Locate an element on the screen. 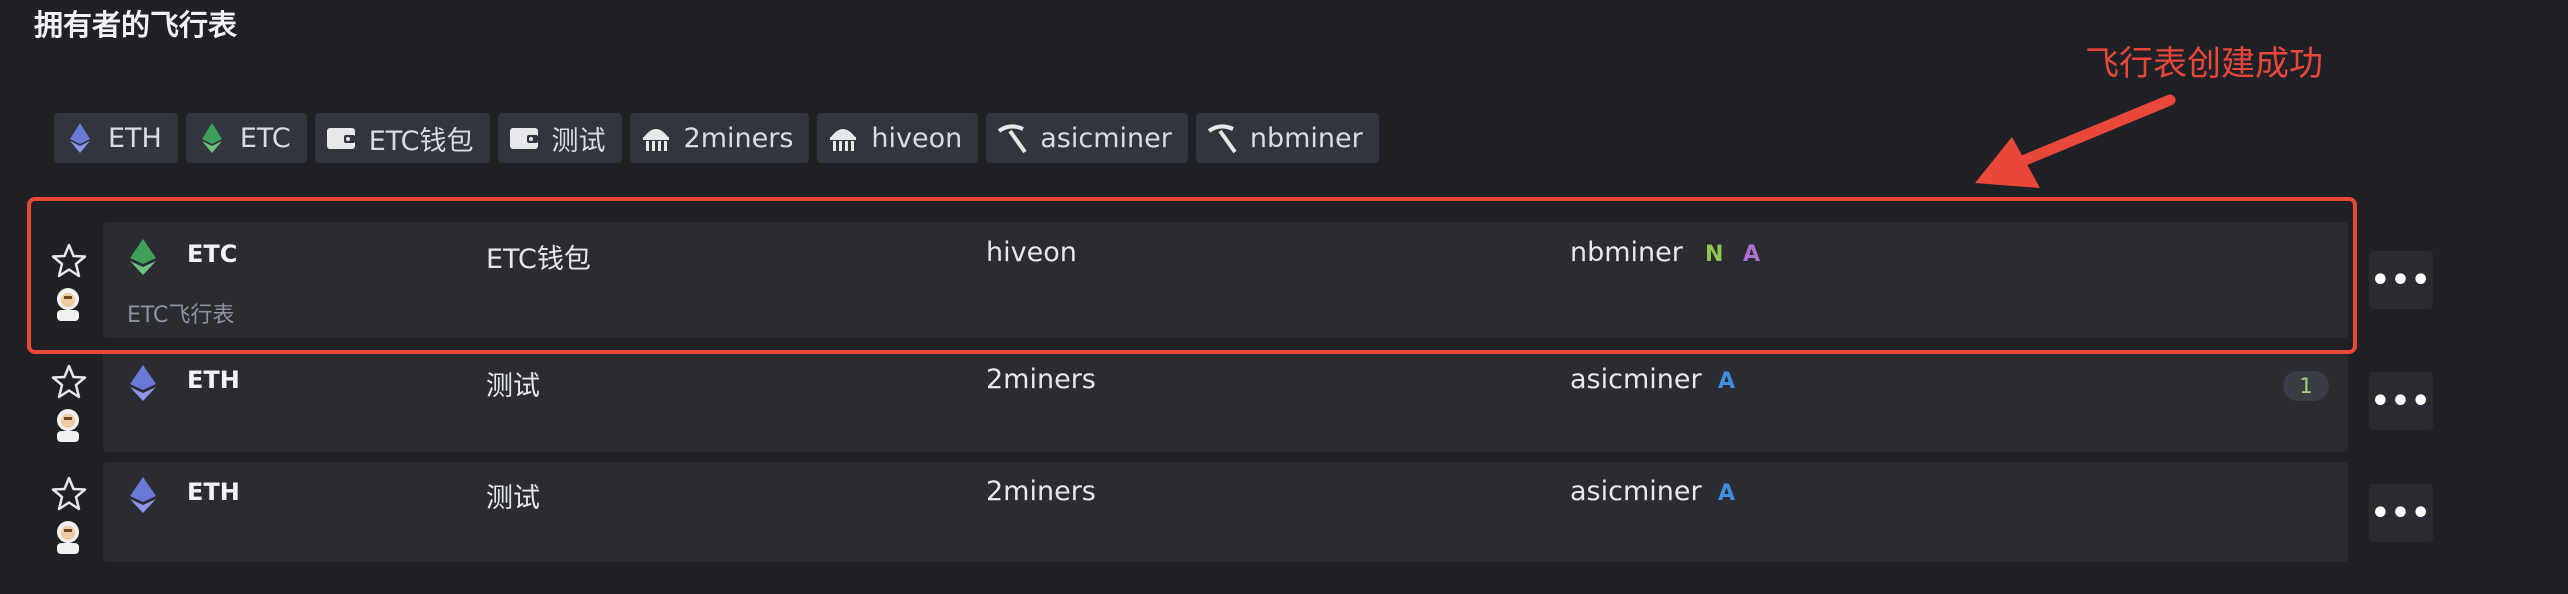  table-row: ETH 测试 2miners asicminer A is located at coordinates (1225, 512).